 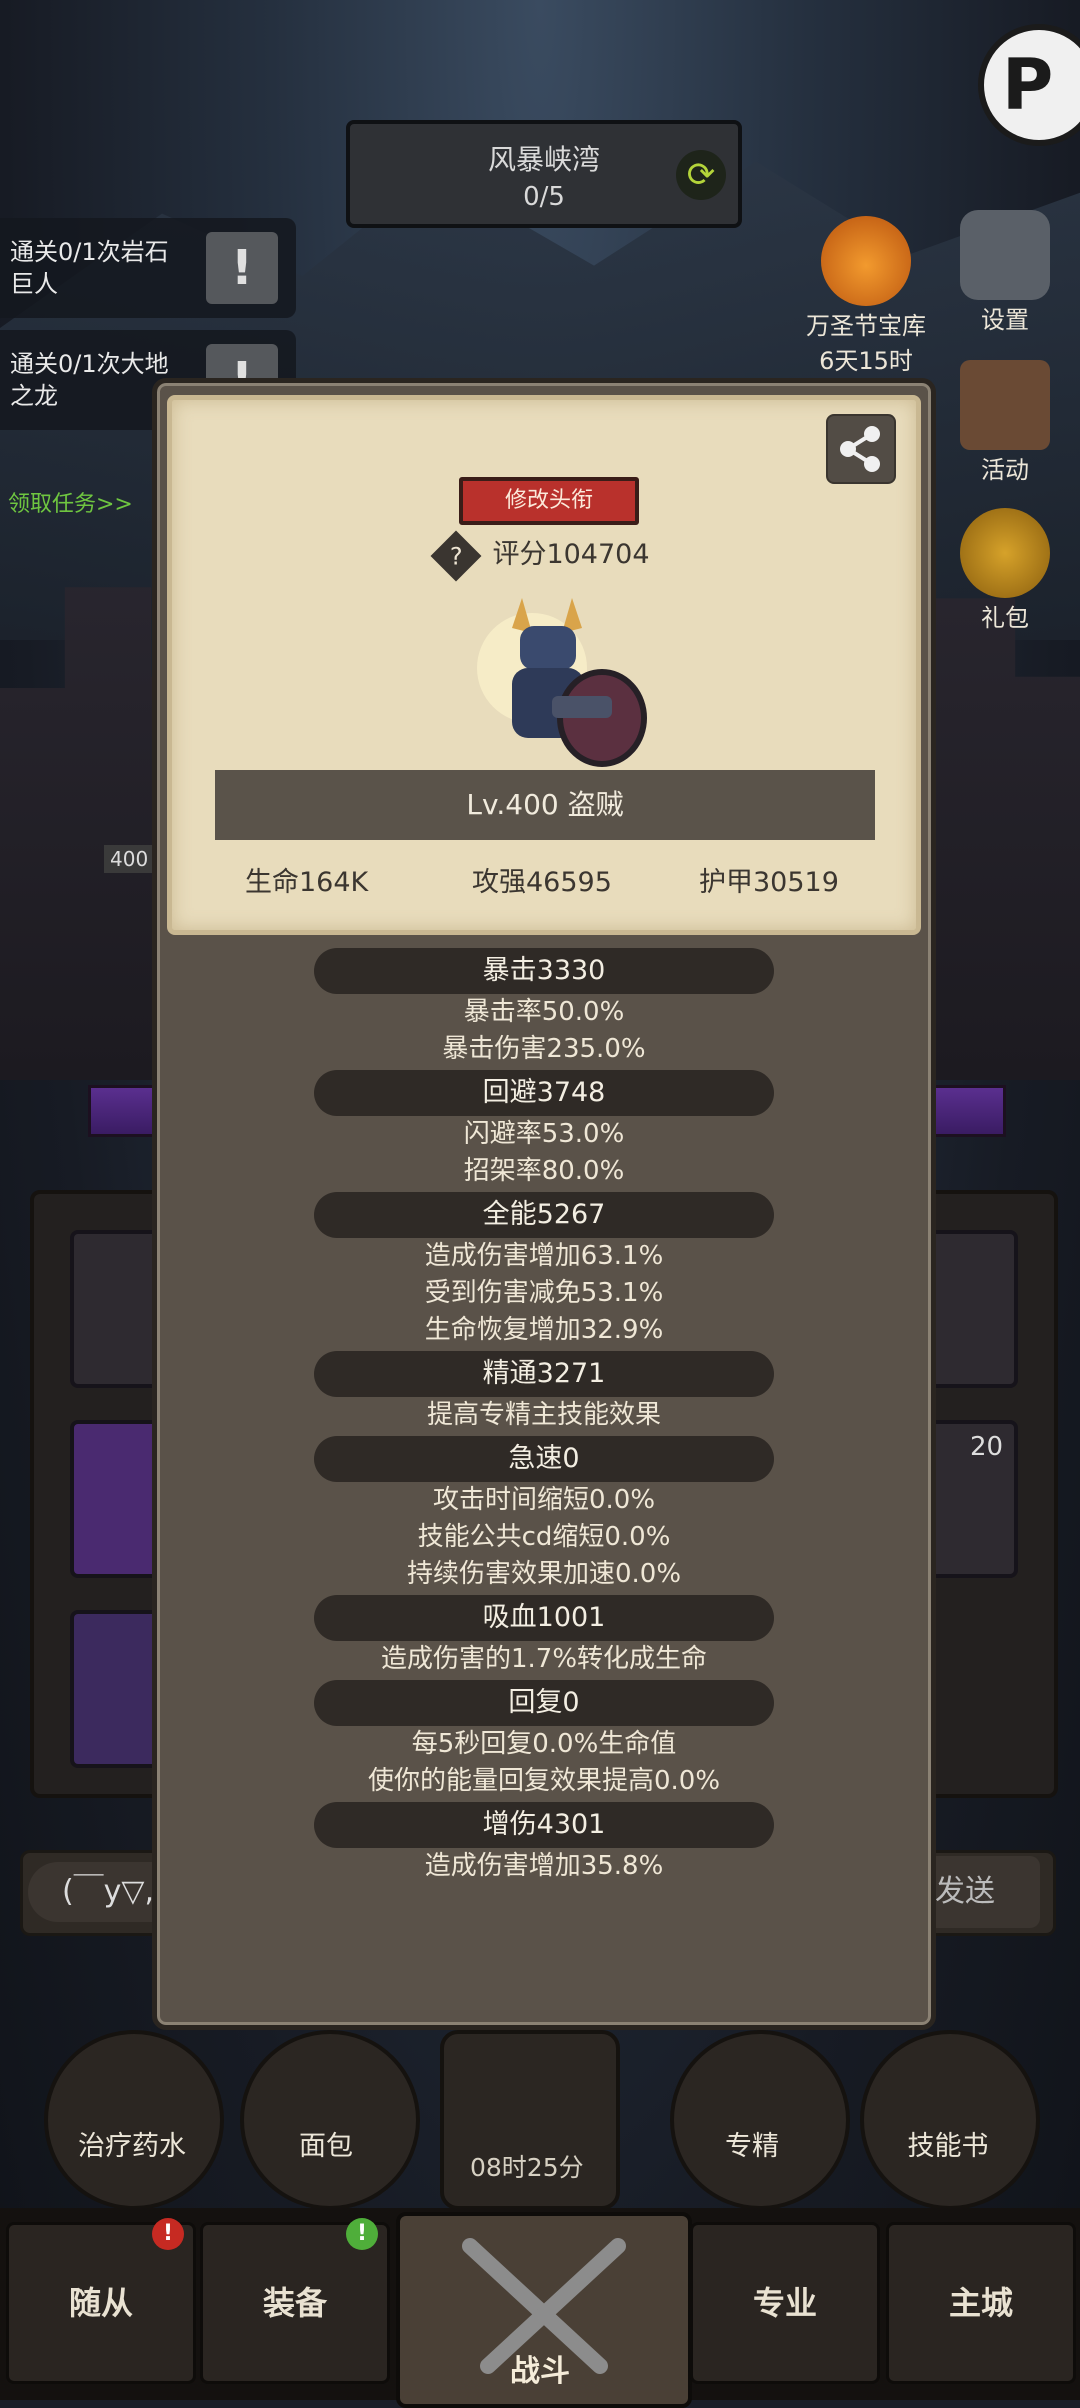 What do you see at coordinates (760, 2120) in the screenshot?
I see `specialization-slot` at bounding box center [760, 2120].